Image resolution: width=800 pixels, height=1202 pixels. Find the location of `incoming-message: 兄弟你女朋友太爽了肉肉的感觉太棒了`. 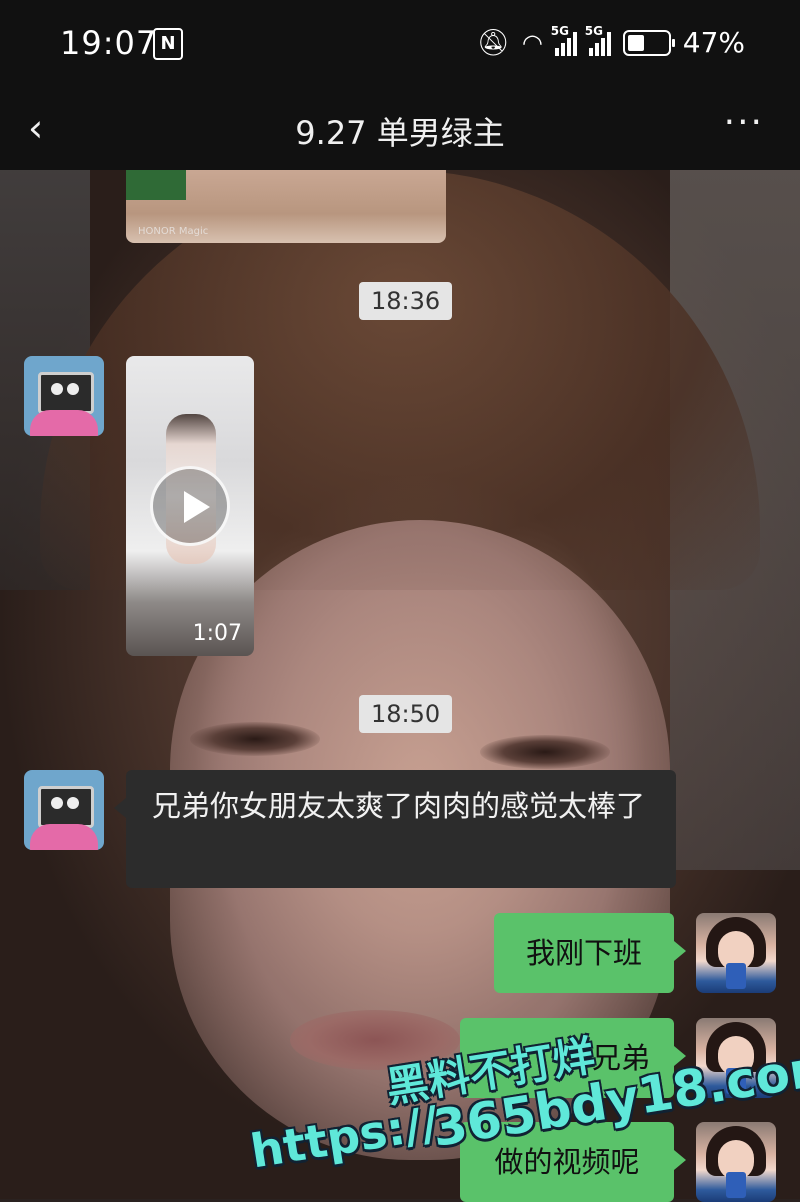

incoming-message: 兄弟你女朋友太爽了肉肉的感觉太棒了 is located at coordinates (395, 829).